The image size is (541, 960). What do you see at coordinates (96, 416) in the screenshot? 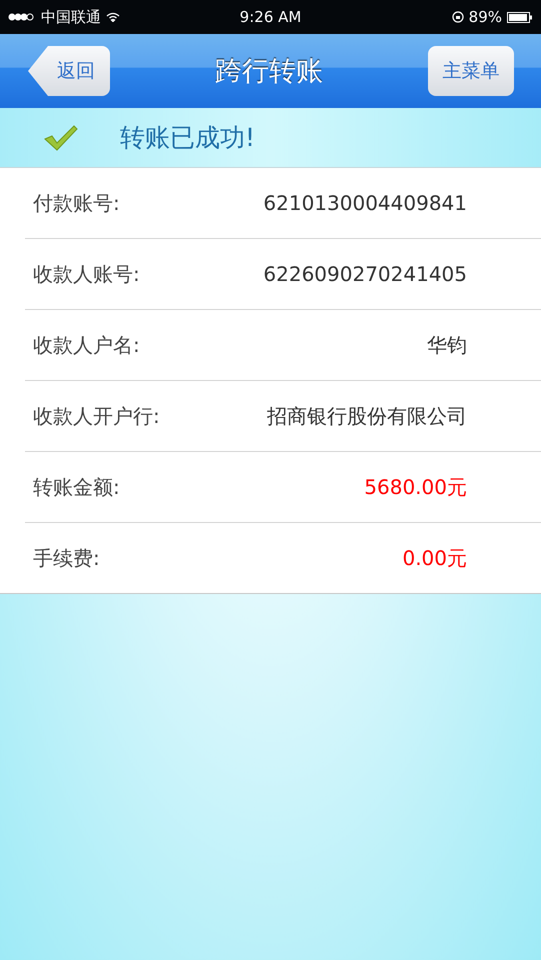
I see `field-label: 收款人开户行:` at bounding box center [96, 416].